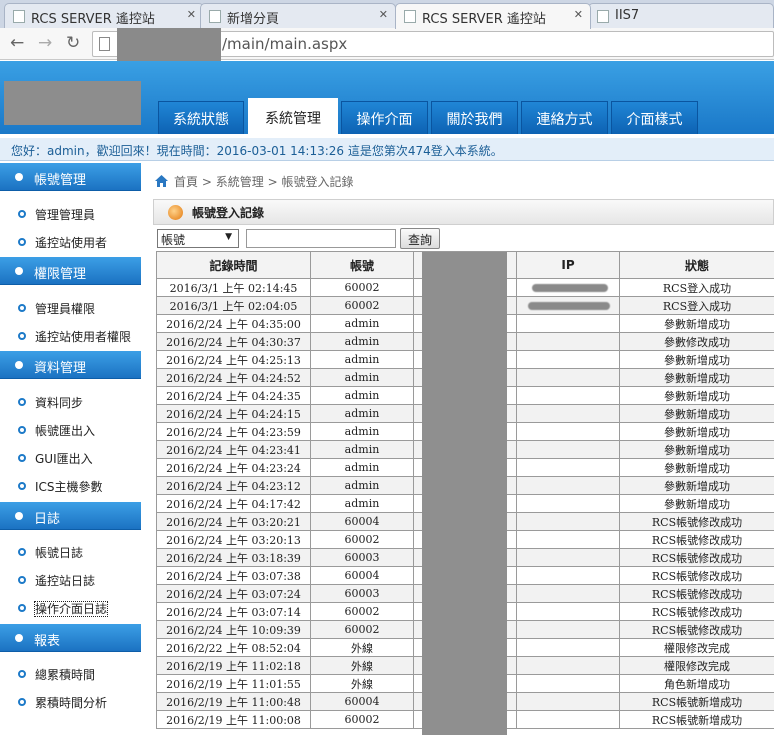 The image size is (774, 735). Describe the element at coordinates (65, 215) in the screenshot. I see `sidebar-item-label: 管理管理員` at that location.